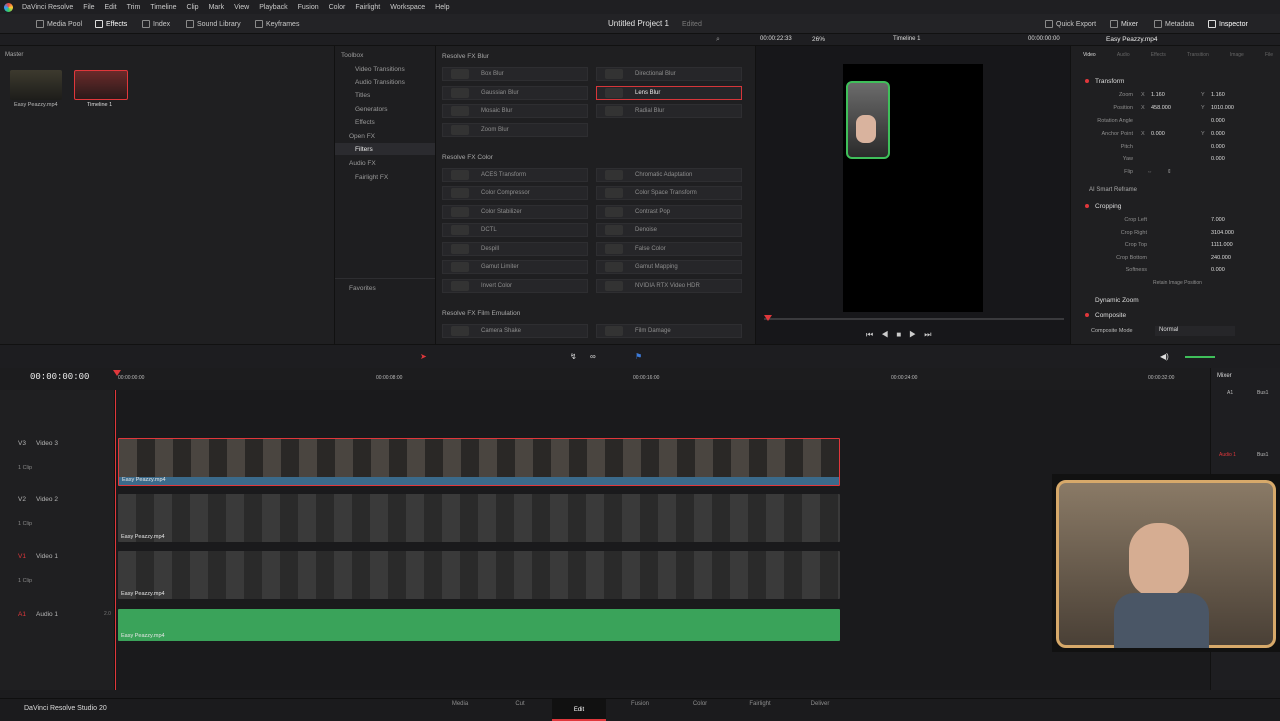  Describe the element at coordinates (638, 356) in the screenshot. I see `flag-icon: ⚑` at that location.